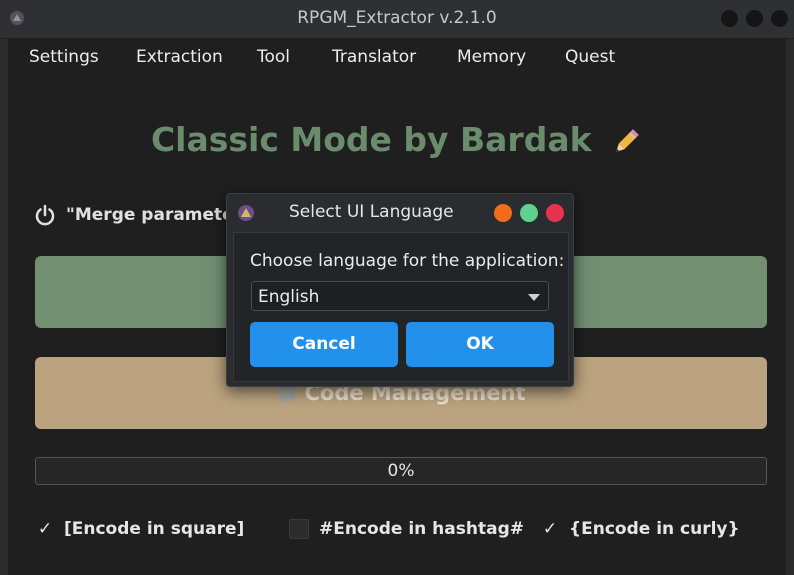  Describe the element at coordinates (491, 57) in the screenshot. I see `menu-memory: Memory` at that location.